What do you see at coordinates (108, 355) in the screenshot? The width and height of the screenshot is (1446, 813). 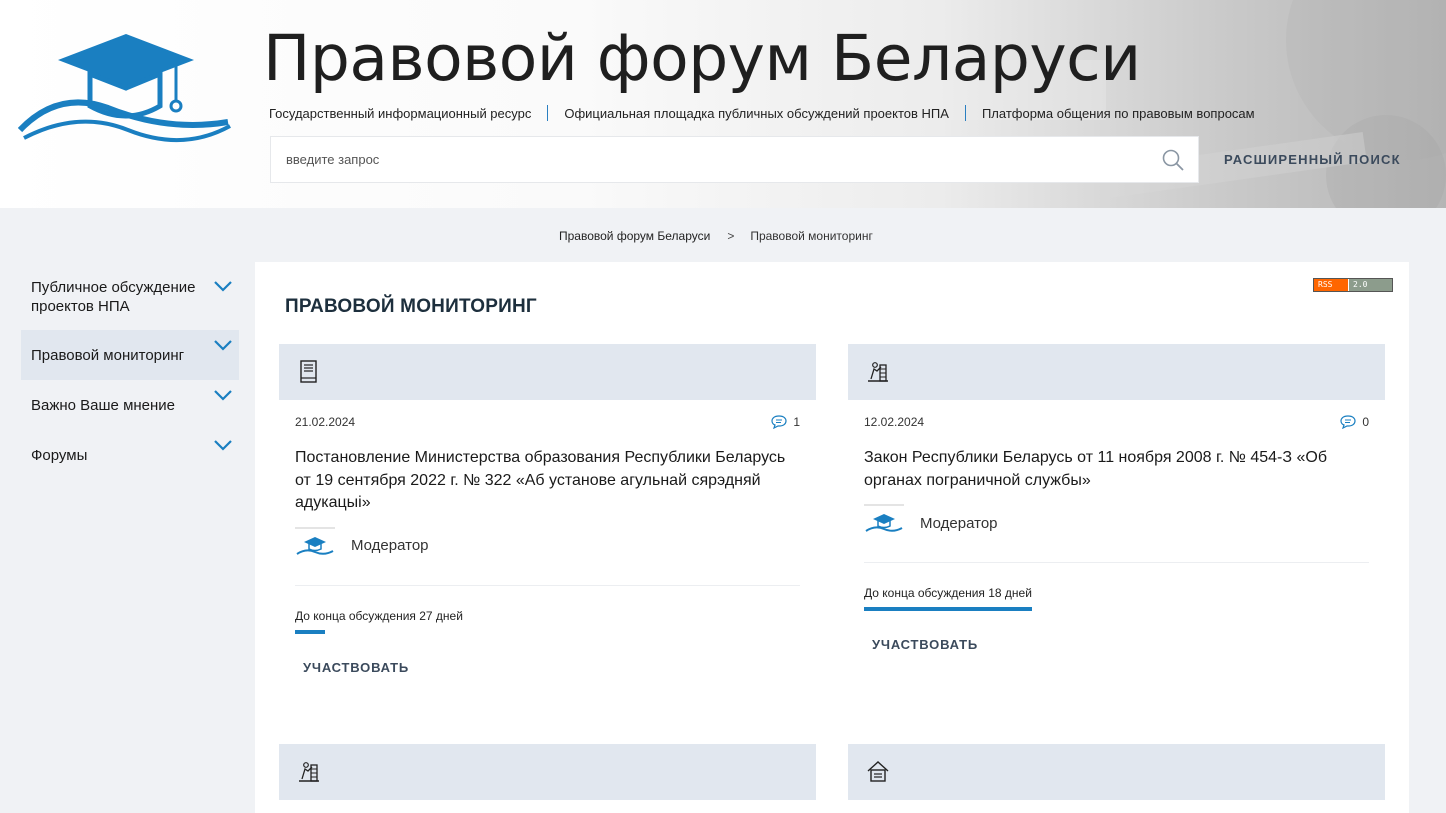 I see `sidebar-item-label: Правовой мониторинг` at bounding box center [108, 355].